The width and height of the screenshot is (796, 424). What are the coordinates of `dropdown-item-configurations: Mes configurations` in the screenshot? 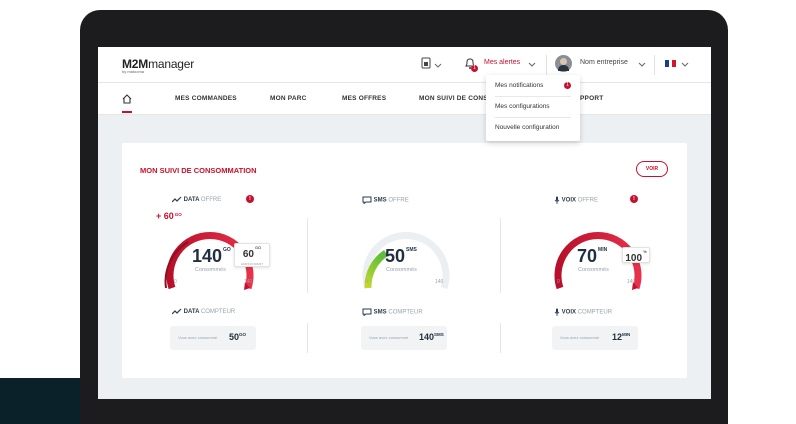 It's located at (522, 106).